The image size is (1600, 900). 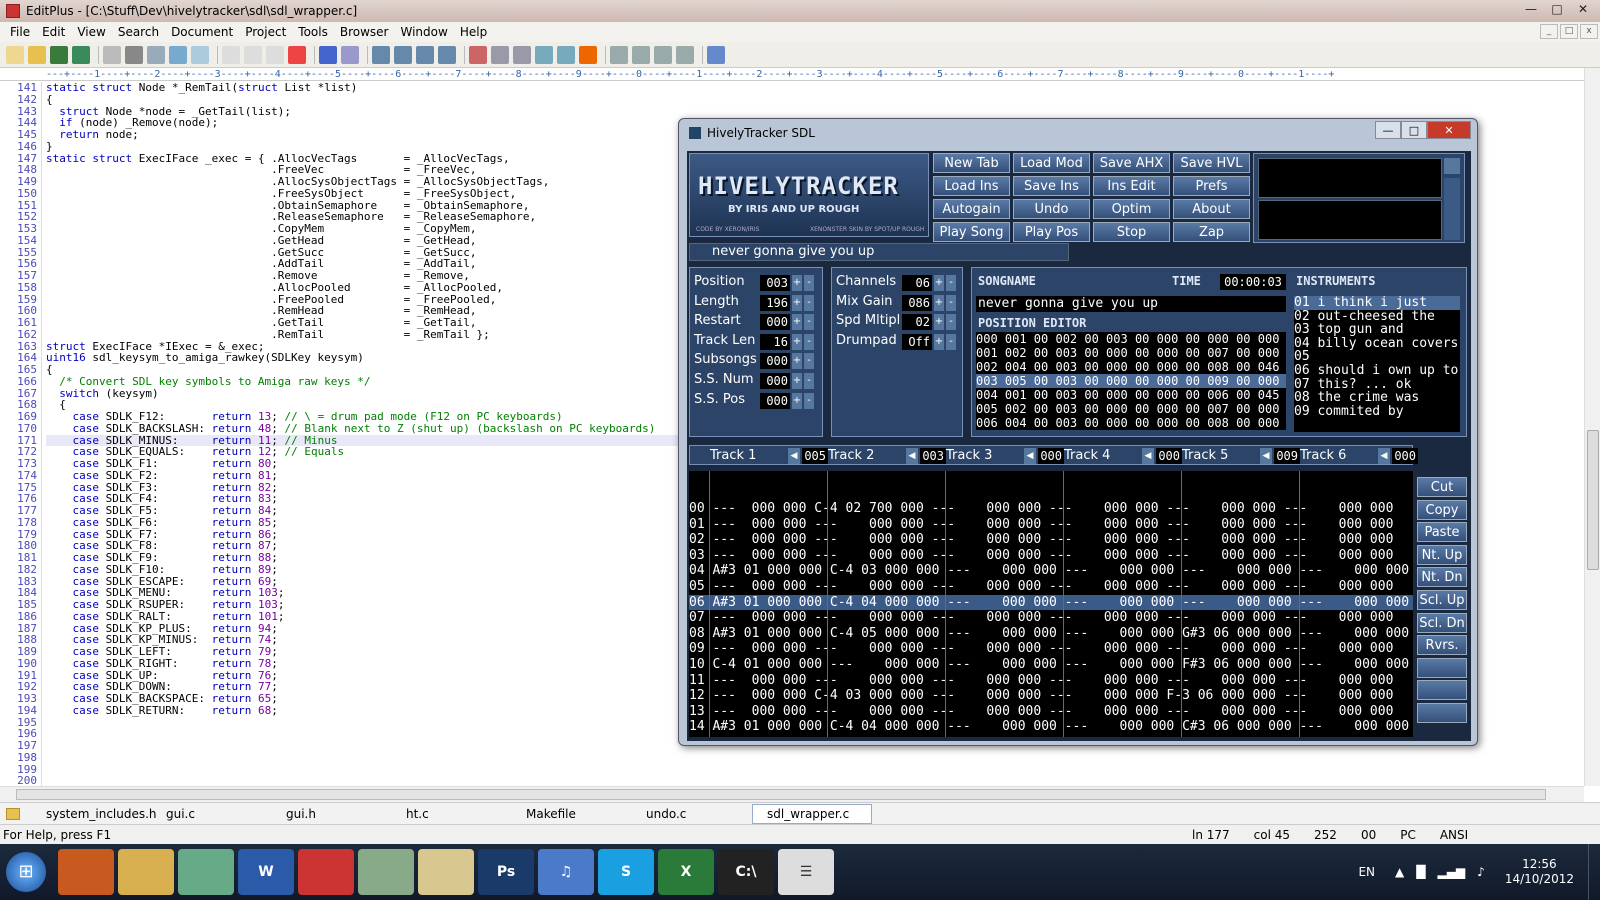 I want to click on firefox-icon, so click(x=86, y=872).